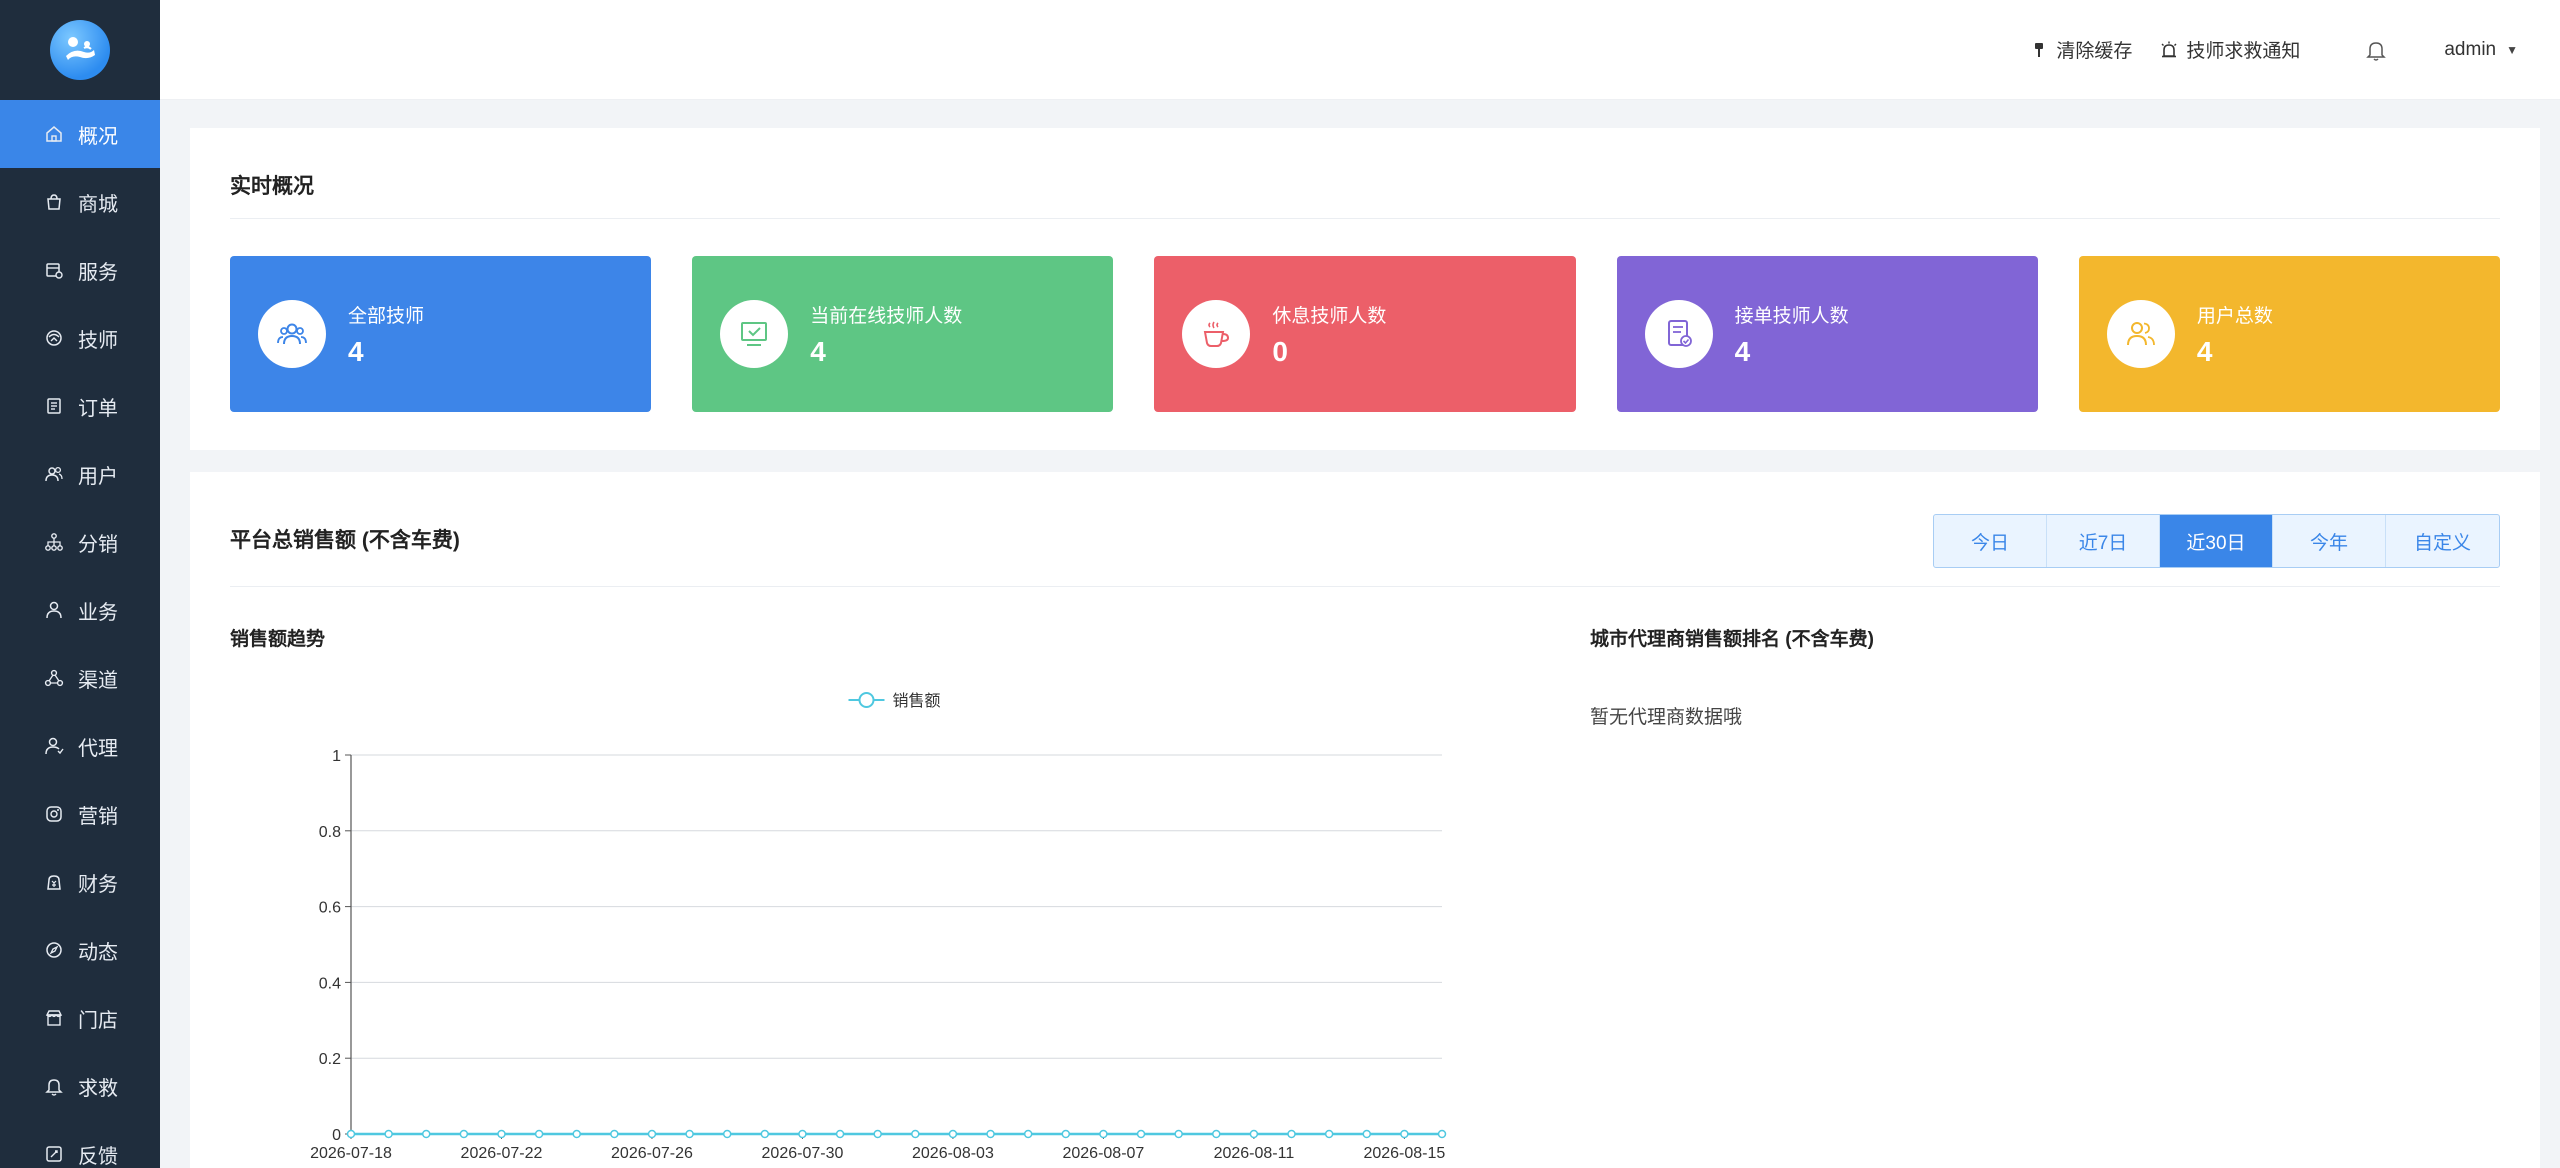 This screenshot has width=2560, height=1168. I want to click on range-tab-4: 自定义, so click(2442, 541).